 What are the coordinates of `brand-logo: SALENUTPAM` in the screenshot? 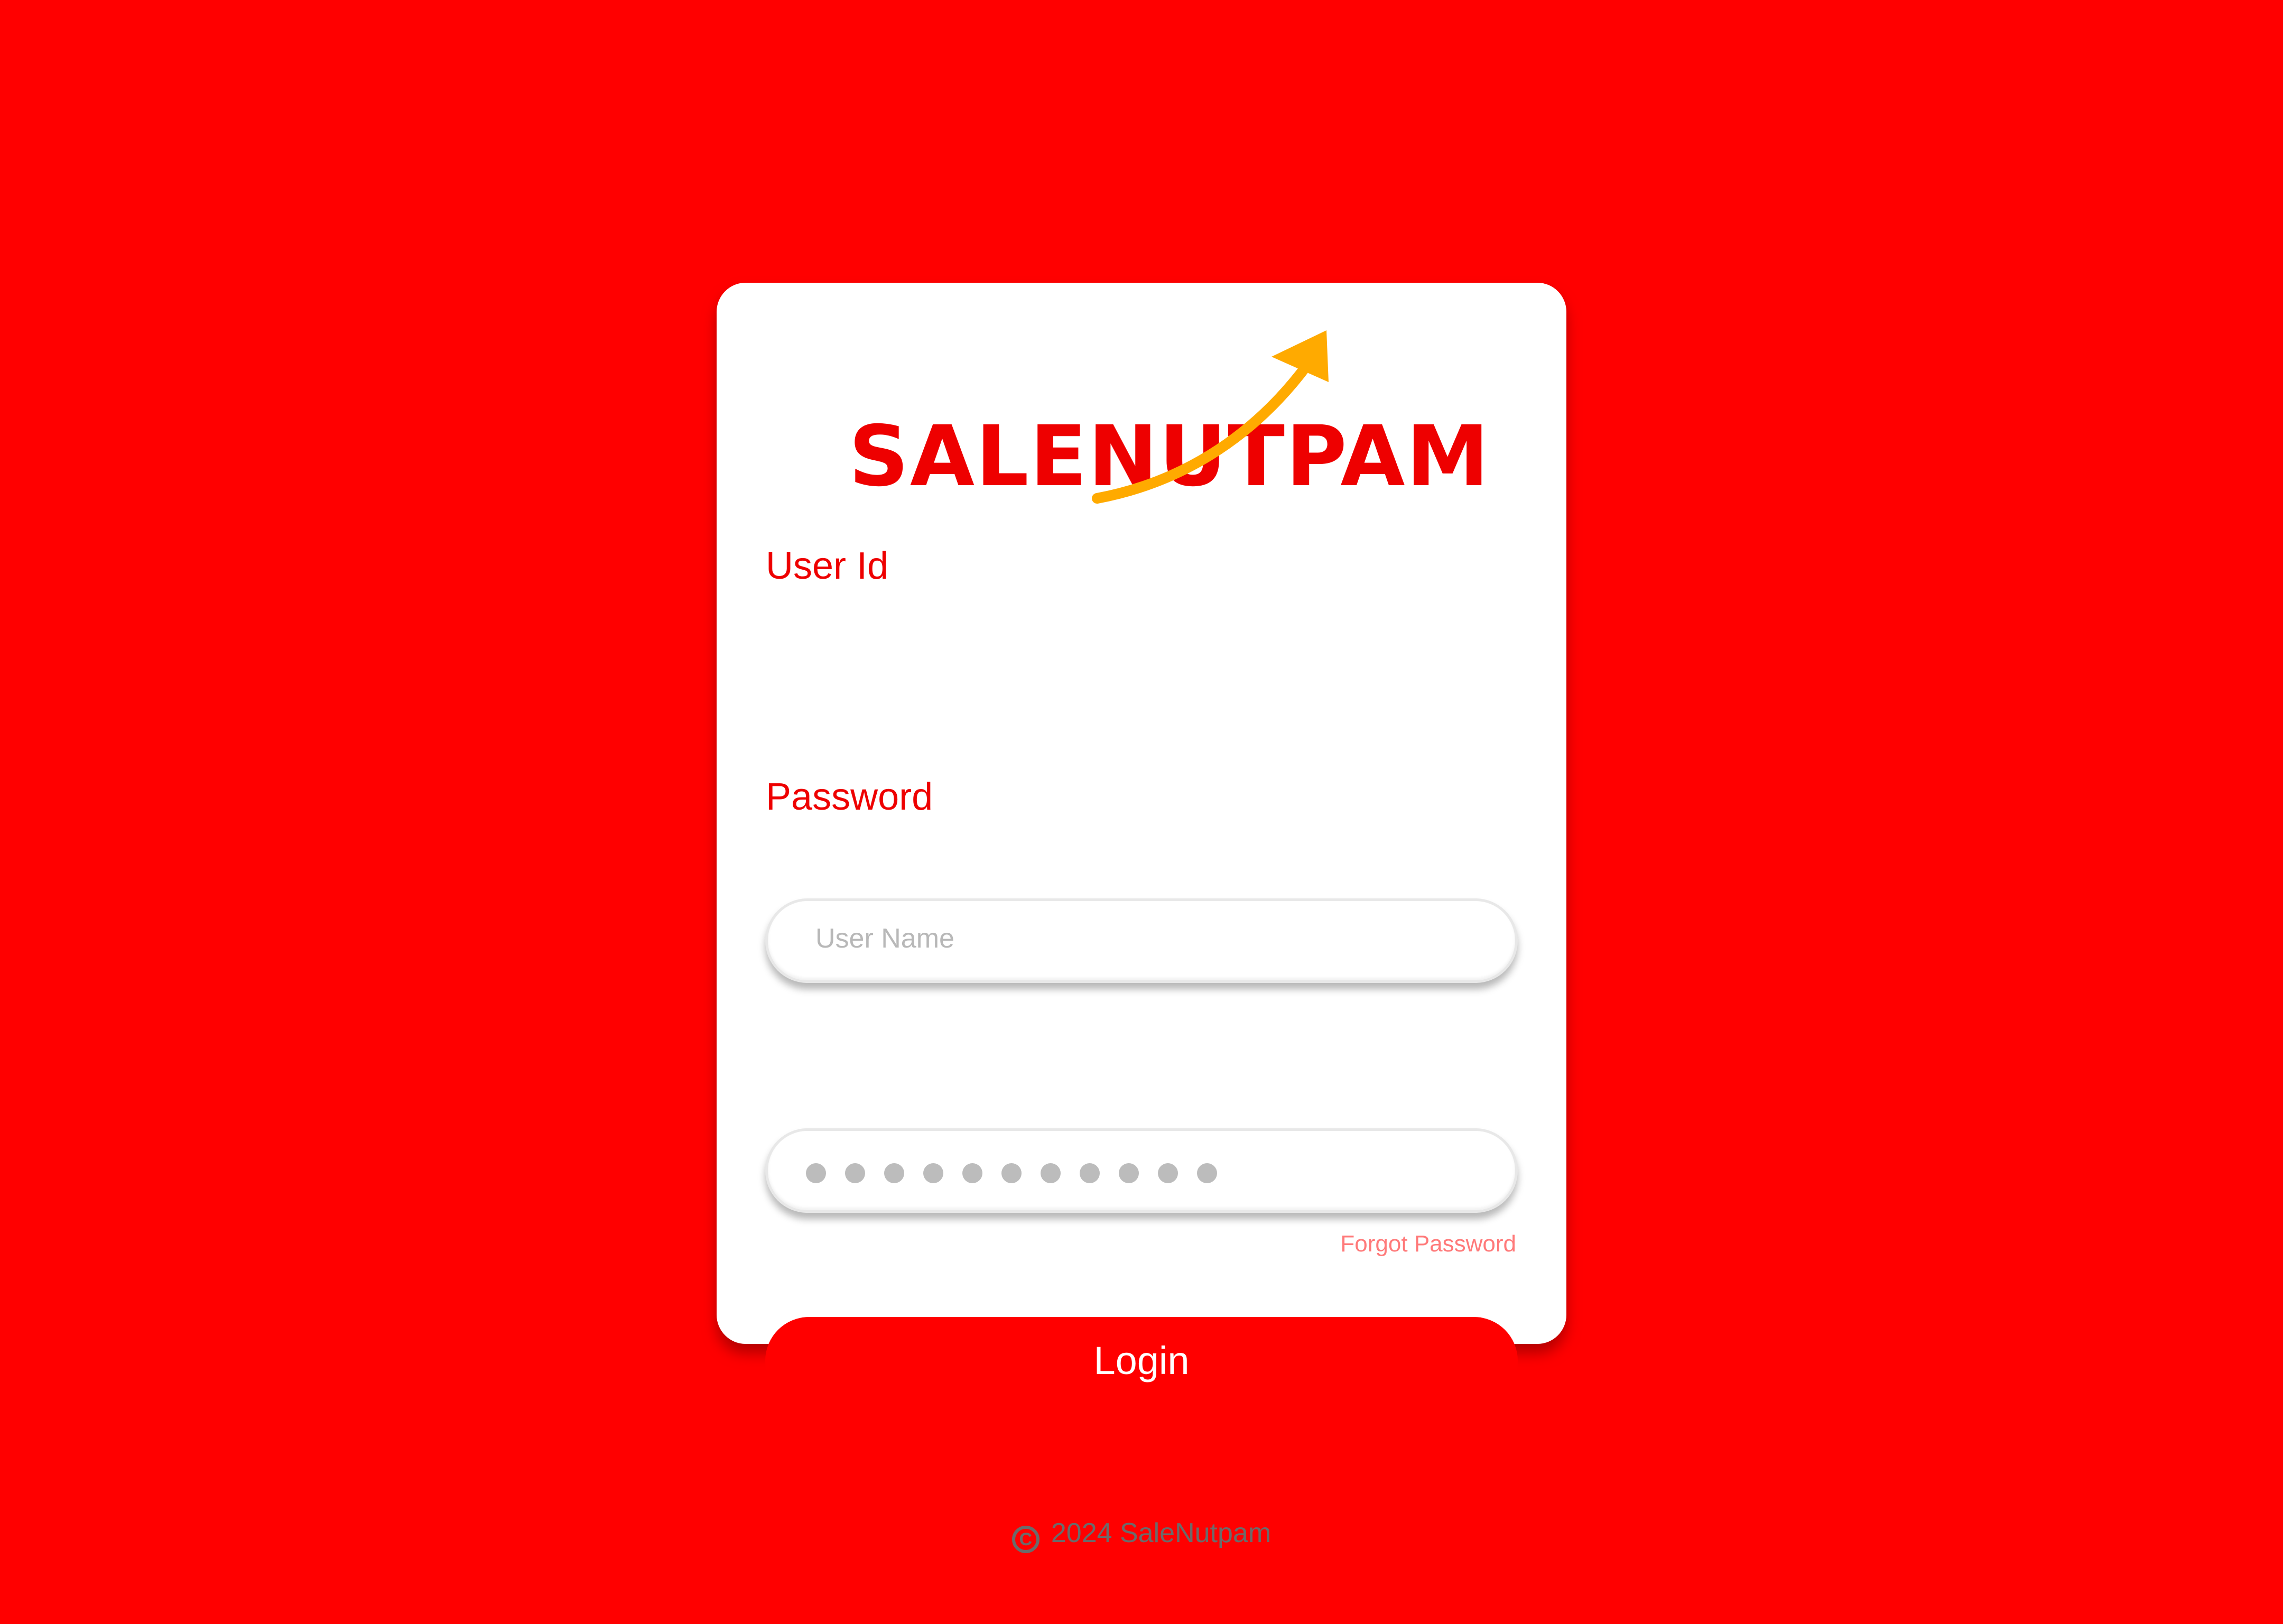 It's located at (1169, 409).